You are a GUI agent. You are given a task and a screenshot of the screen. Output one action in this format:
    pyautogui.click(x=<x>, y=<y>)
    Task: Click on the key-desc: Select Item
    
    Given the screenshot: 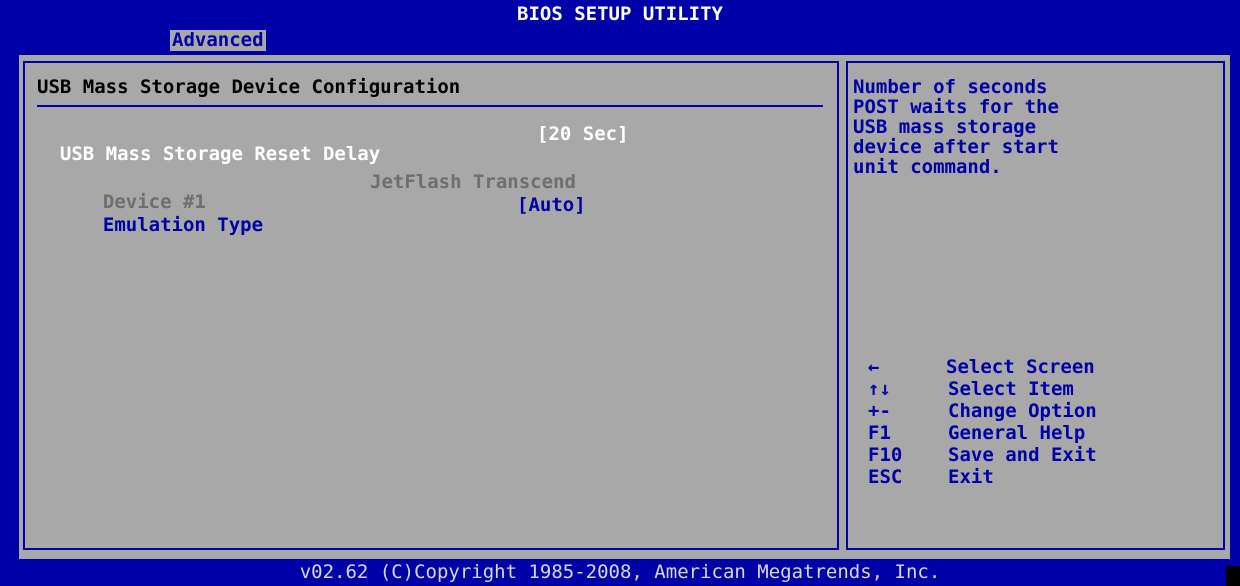 What is the action you would take?
    pyautogui.click(x=1011, y=389)
    